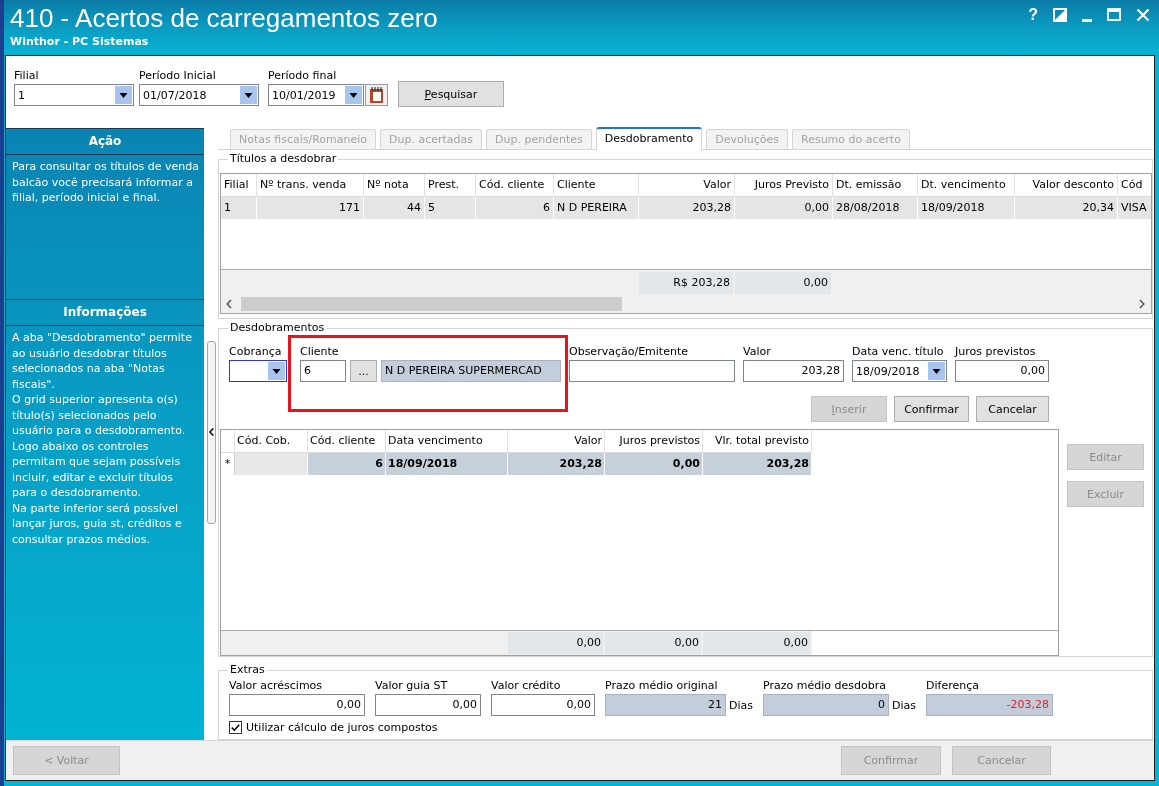 The height and width of the screenshot is (786, 1159). What do you see at coordinates (526, 686) in the screenshot?
I see `field-label: Valor crédito` at bounding box center [526, 686].